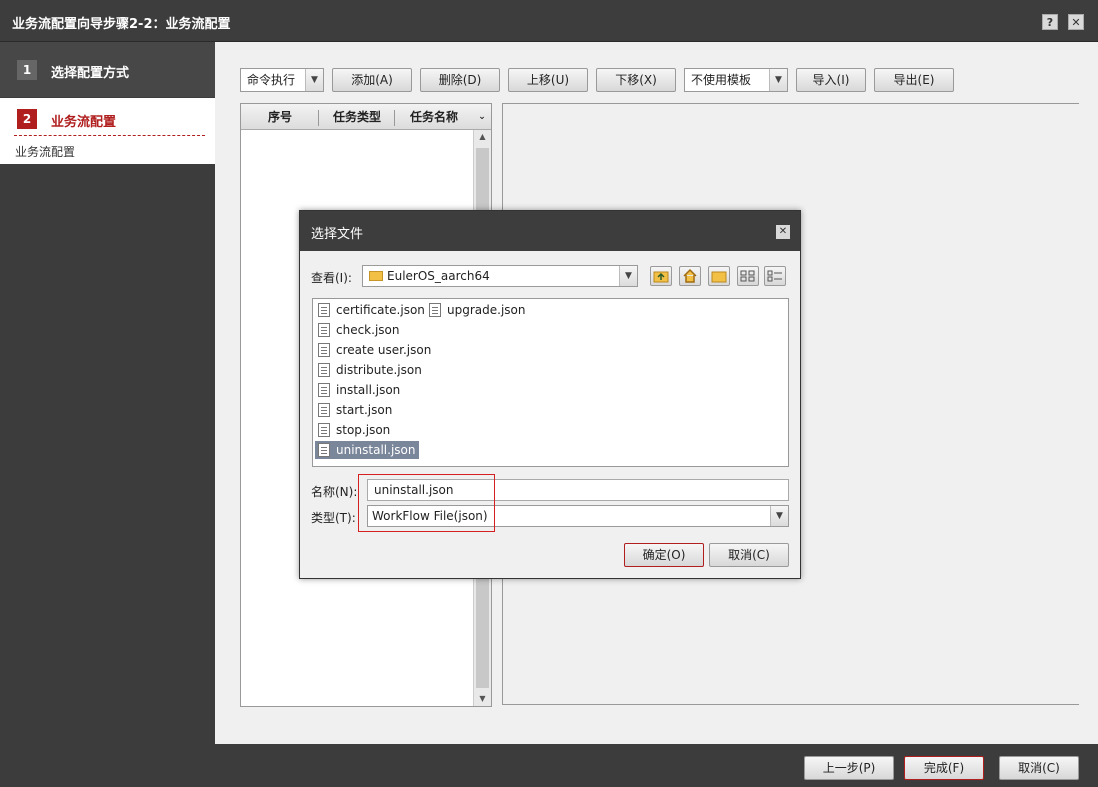 This screenshot has height=787, width=1098. I want to click on file-item: certificate.json, so click(370, 310).